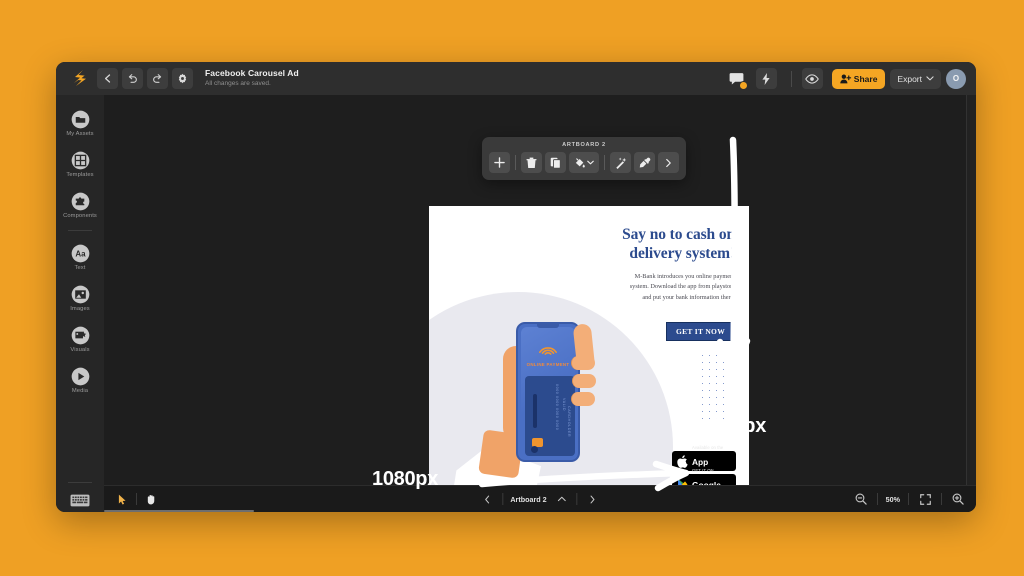 This screenshot has height=576, width=1024. I want to click on collapse-artboards-button, so click(562, 499).